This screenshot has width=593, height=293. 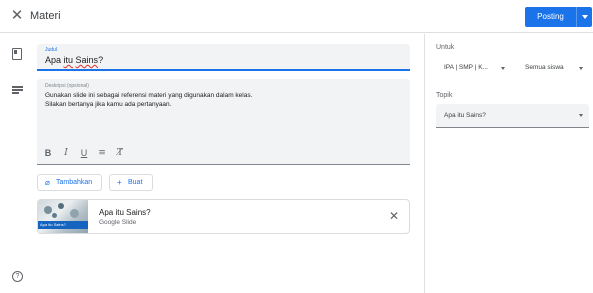 What do you see at coordinates (223, 57) in the screenshot?
I see `title-field: Judul Apa itu Sains?` at bounding box center [223, 57].